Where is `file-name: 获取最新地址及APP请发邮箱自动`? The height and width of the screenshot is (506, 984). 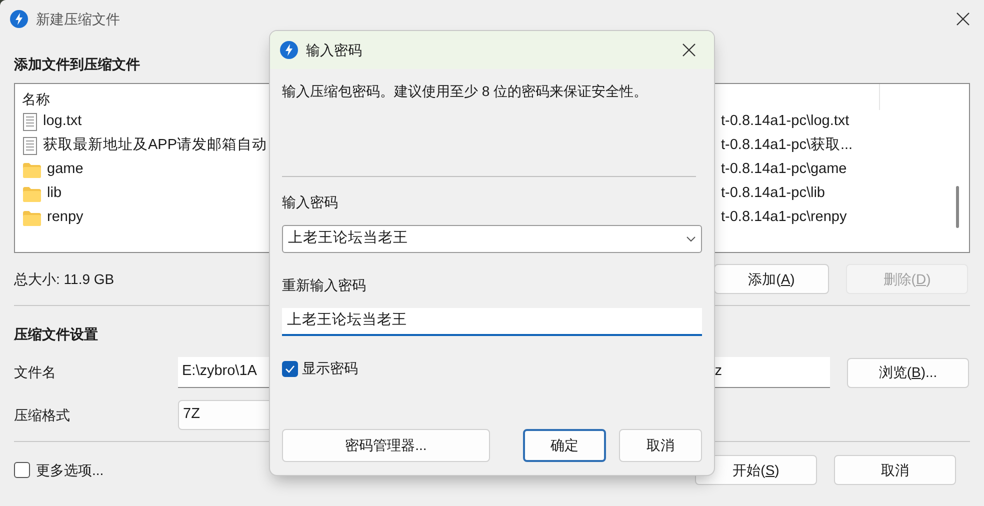 file-name: 获取最新地址及APP请发邮箱自动 is located at coordinates (155, 146).